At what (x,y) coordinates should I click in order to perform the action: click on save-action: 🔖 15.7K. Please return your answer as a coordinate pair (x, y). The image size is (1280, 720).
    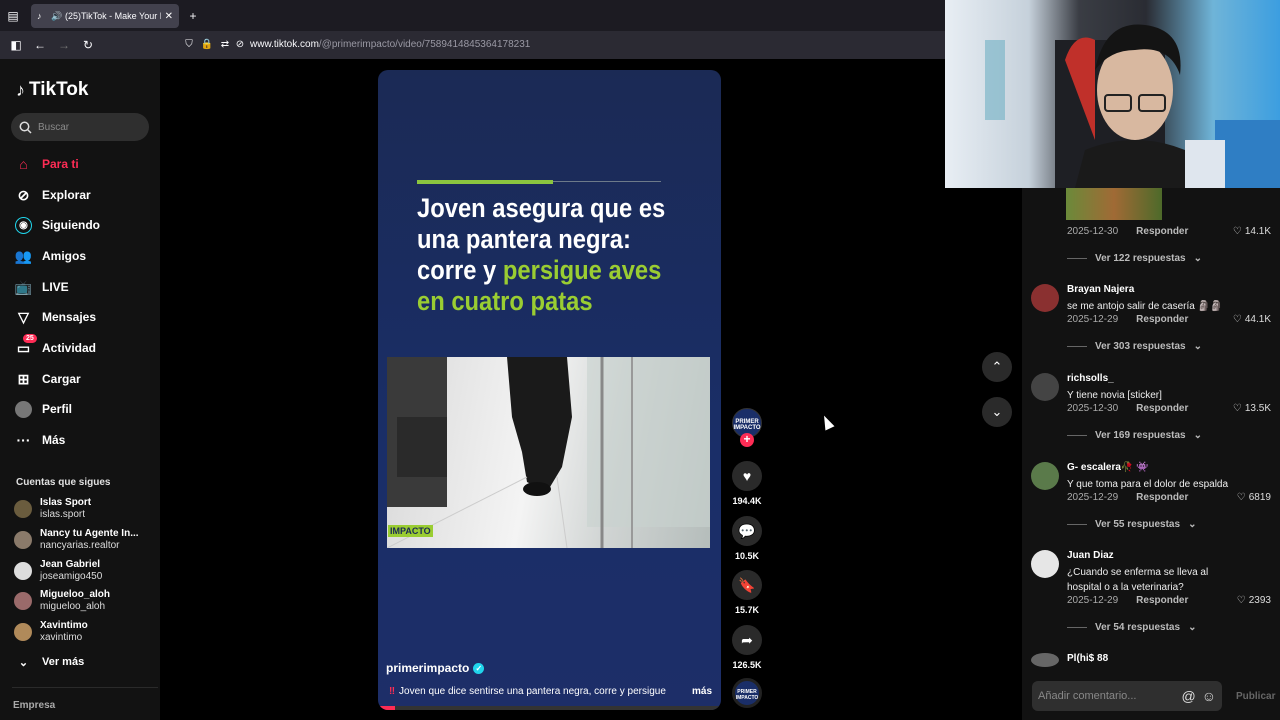
    Looking at the image, I should click on (747, 592).